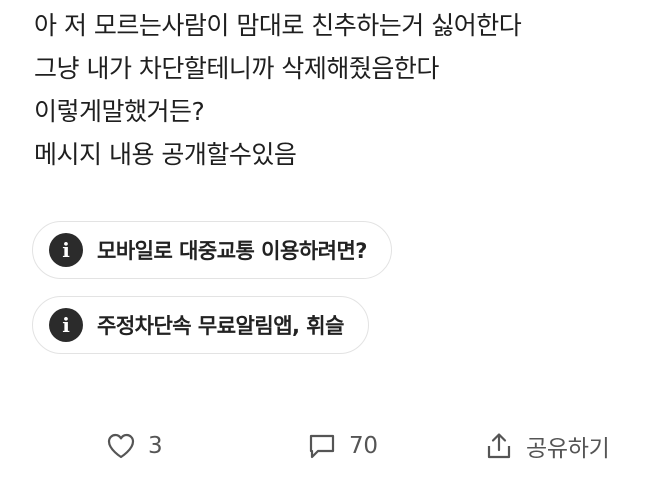  What do you see at coordinates (121, 446) in the screenshot?
I see `heart-icon` at bounding box center [121, 446].